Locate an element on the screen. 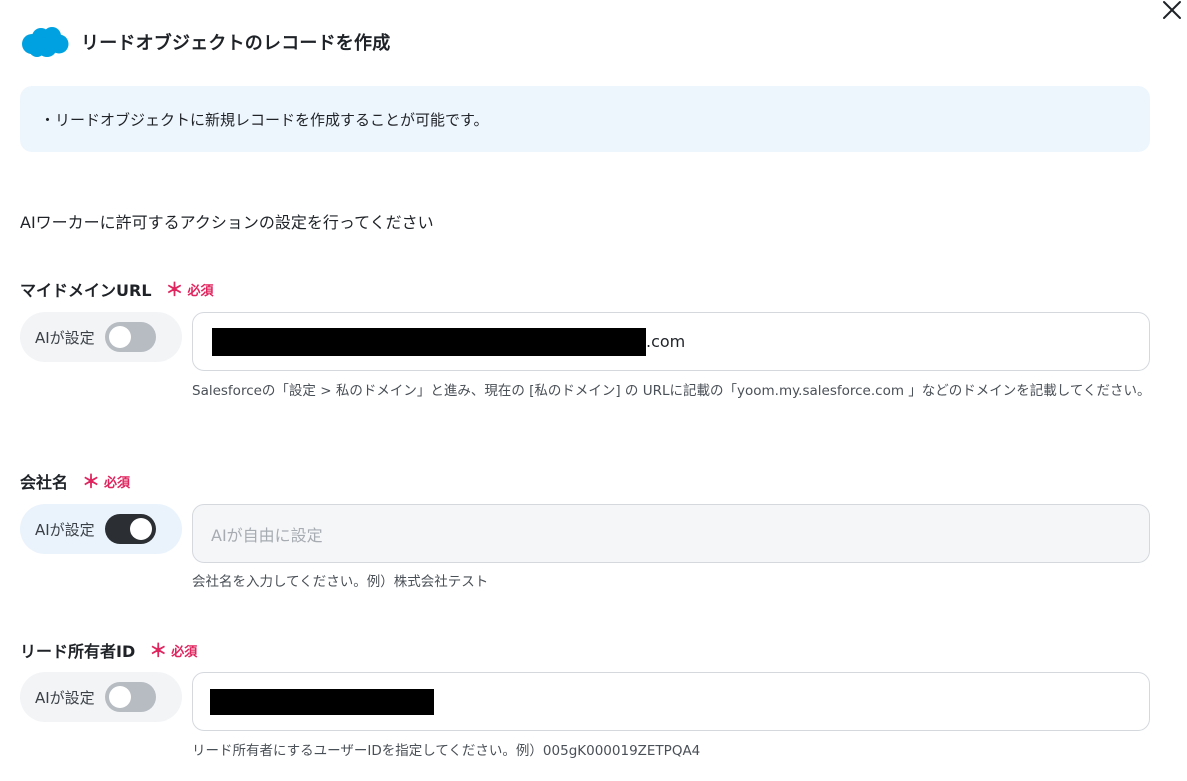 The image size is (1187, 781). info-box: ・リードオブジェクトに新規レコードを作成することが可能です。 is located at coordinates (585, 119).